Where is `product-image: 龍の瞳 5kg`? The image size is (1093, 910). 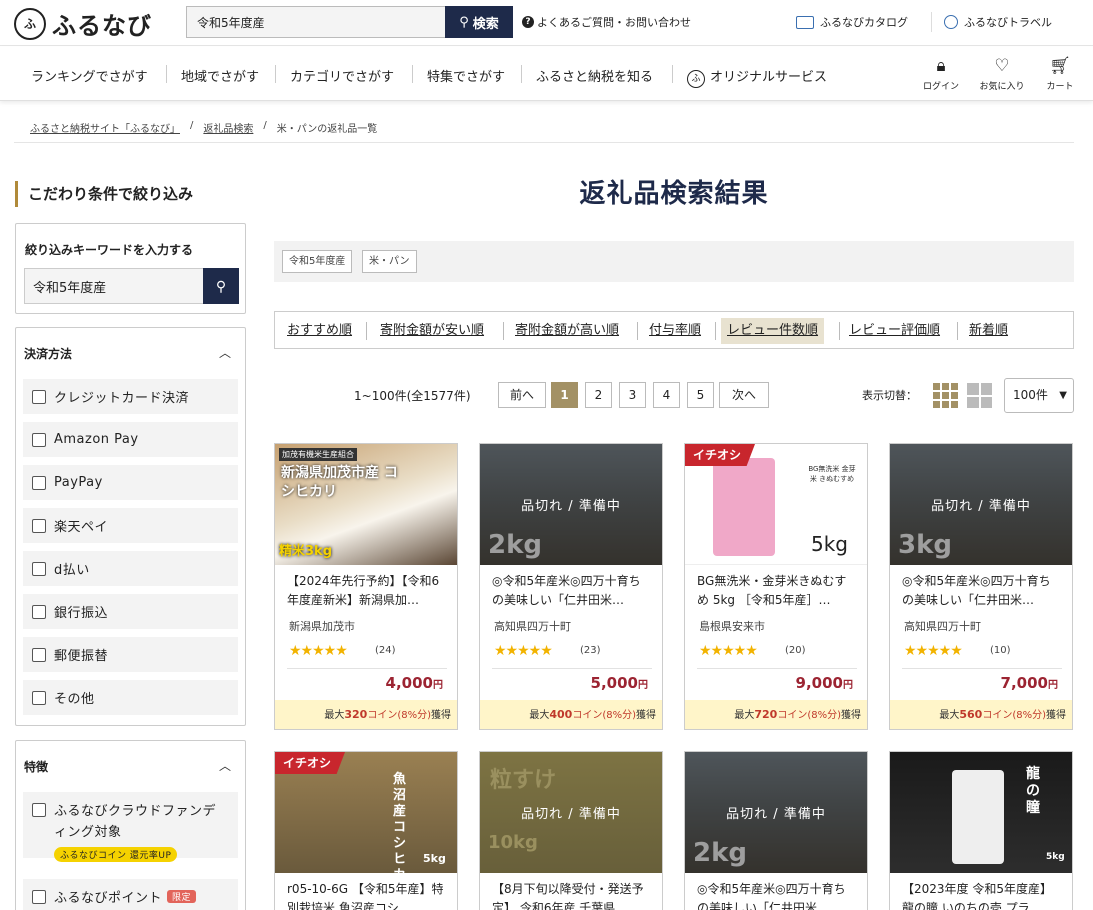 product-image: 龍の瞳 5kg is located at coordinates (981, 812).